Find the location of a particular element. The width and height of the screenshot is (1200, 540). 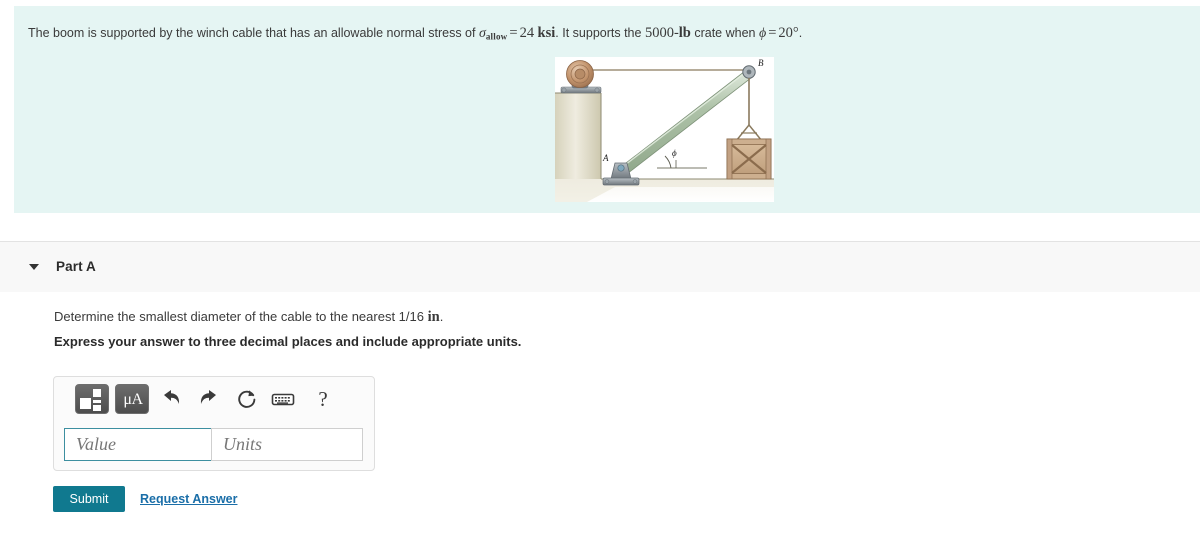

figure-label-a: A is located at coordinates (605, 158).